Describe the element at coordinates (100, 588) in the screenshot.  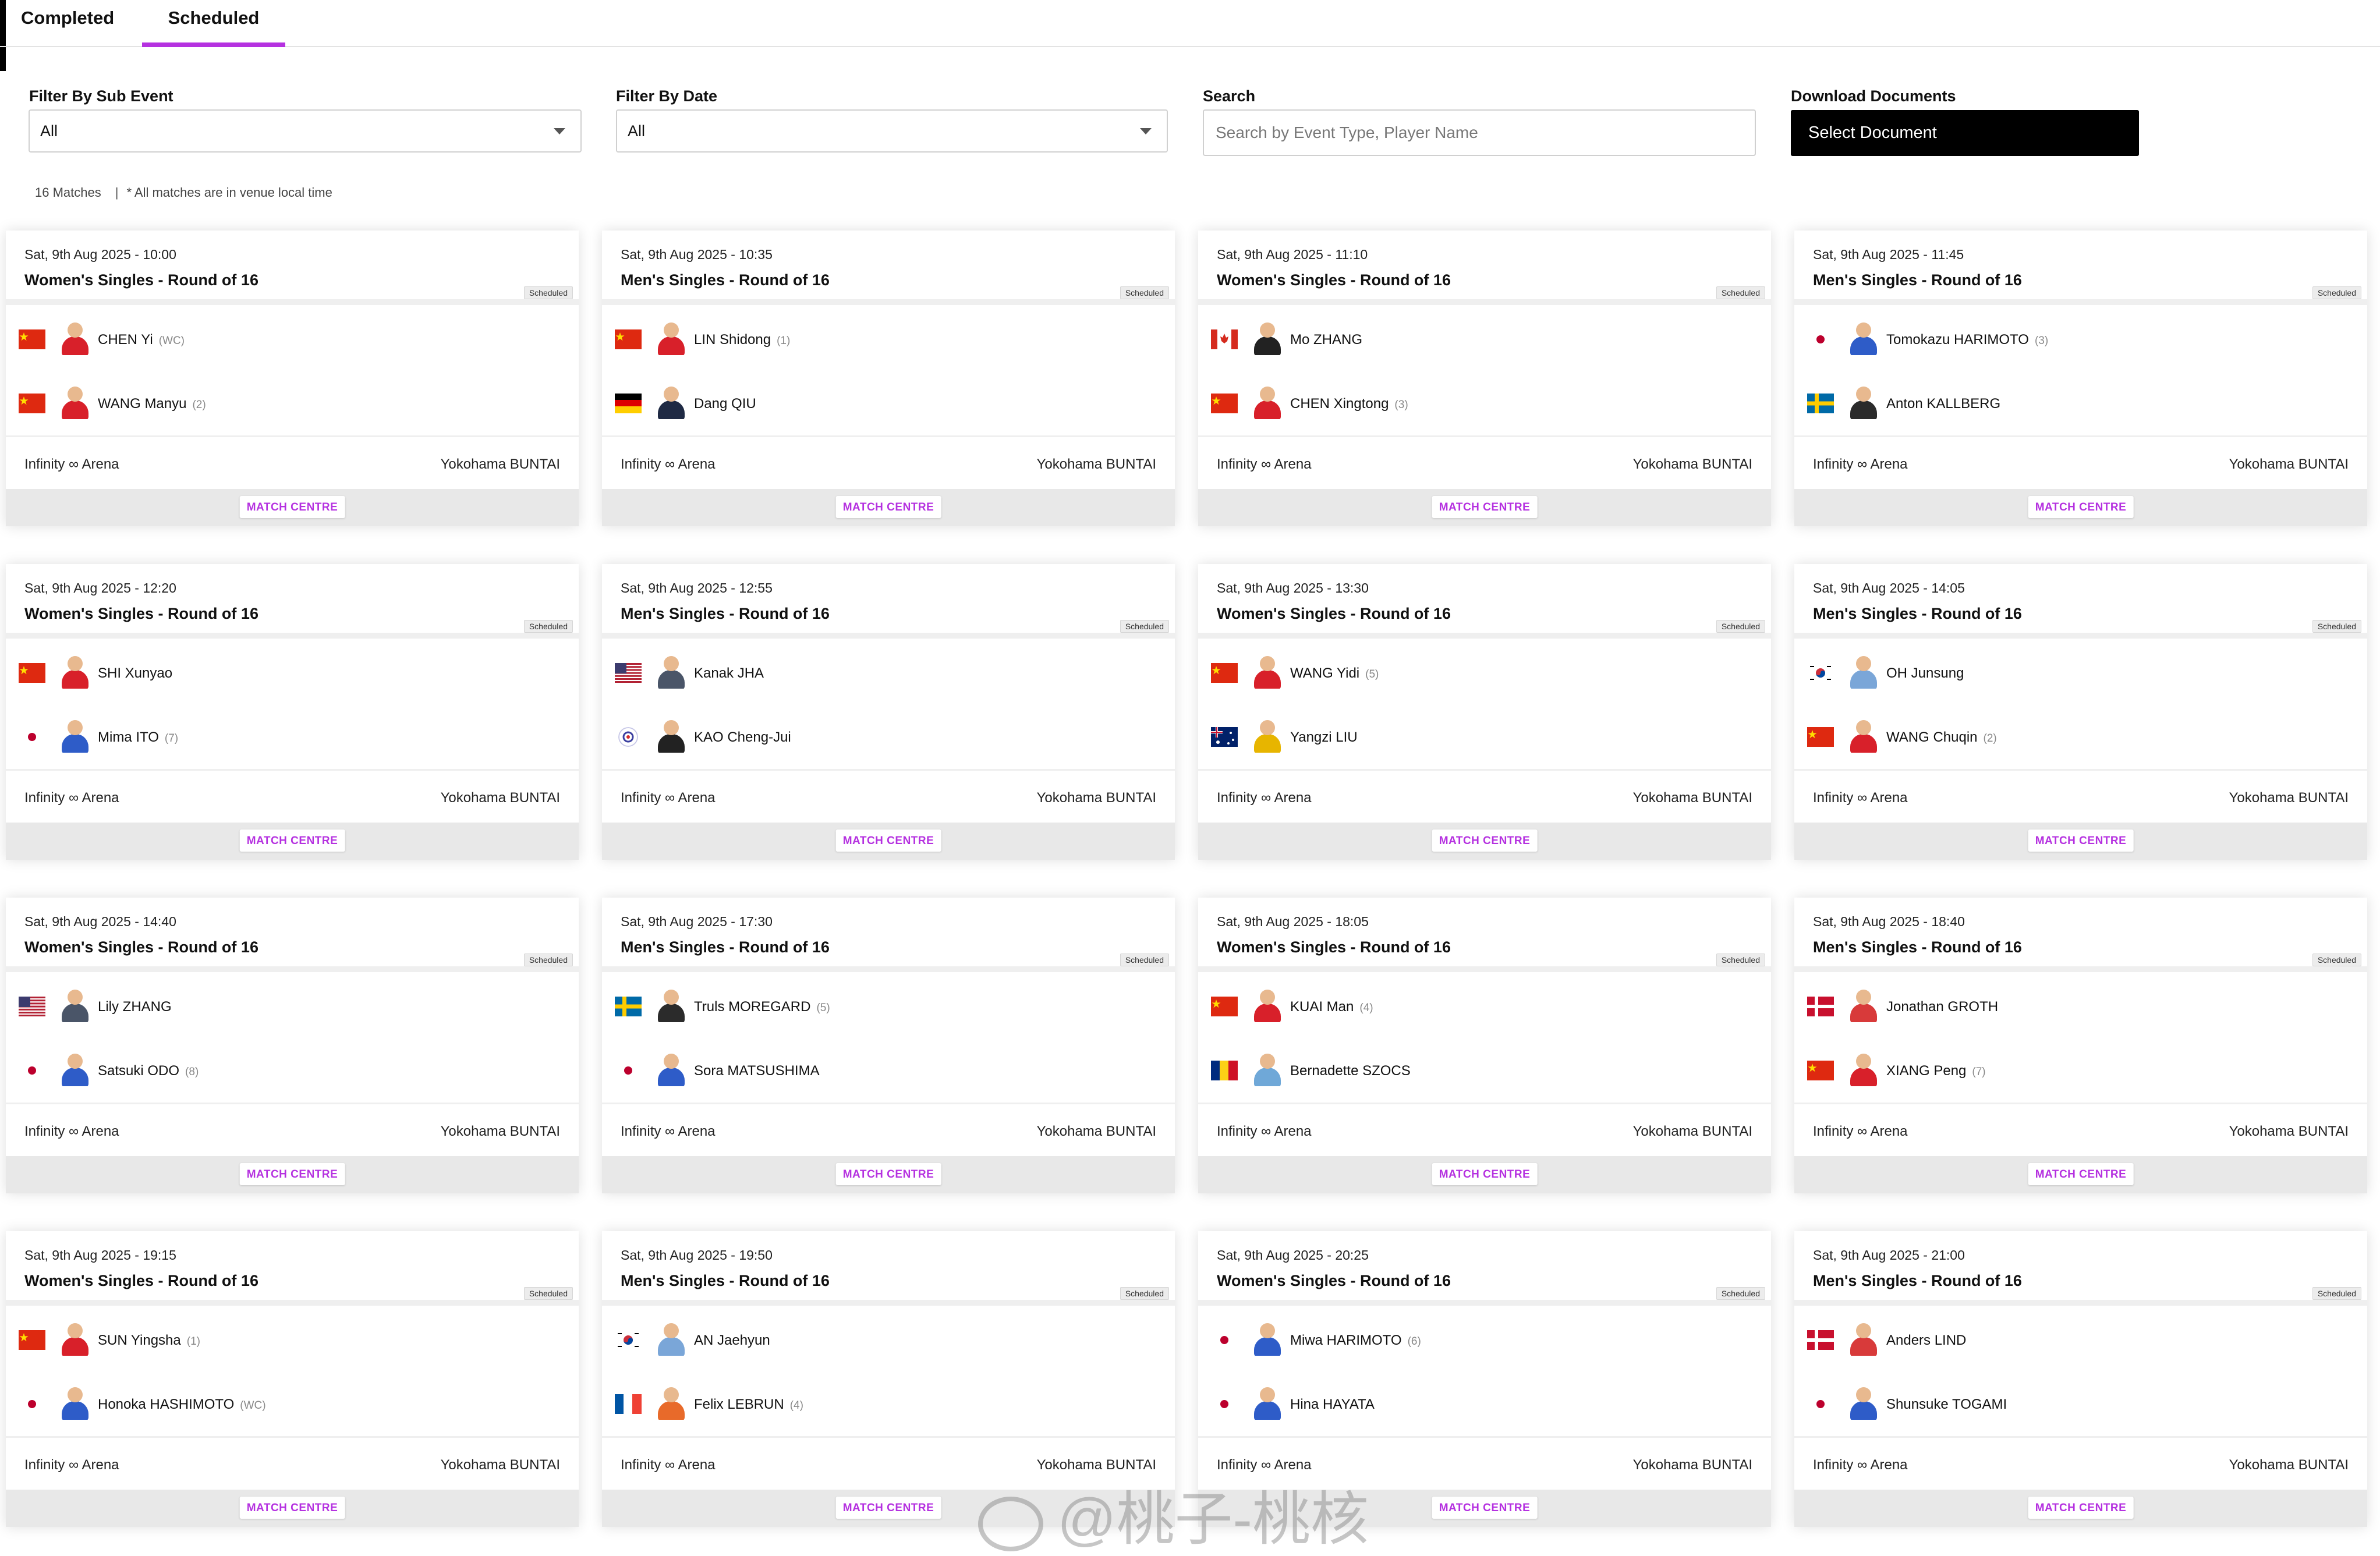
I see `match-datetime: Sat, 9th Aug 2025 - 12:20` at that location.